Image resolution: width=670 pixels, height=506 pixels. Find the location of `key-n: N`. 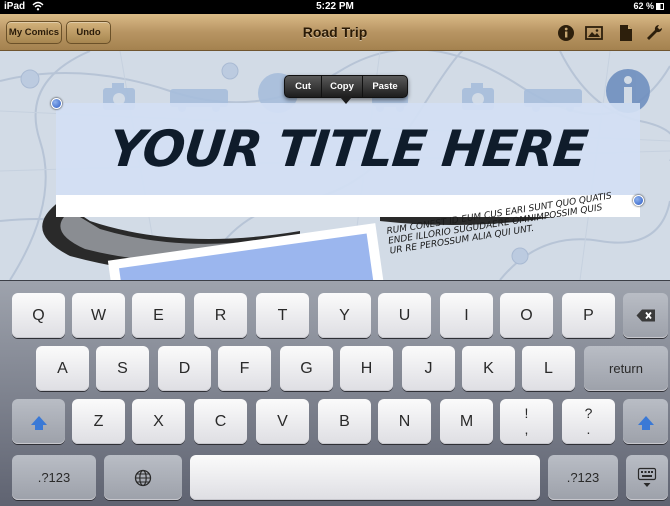

key-n: N is located at coordinates (404, 421).